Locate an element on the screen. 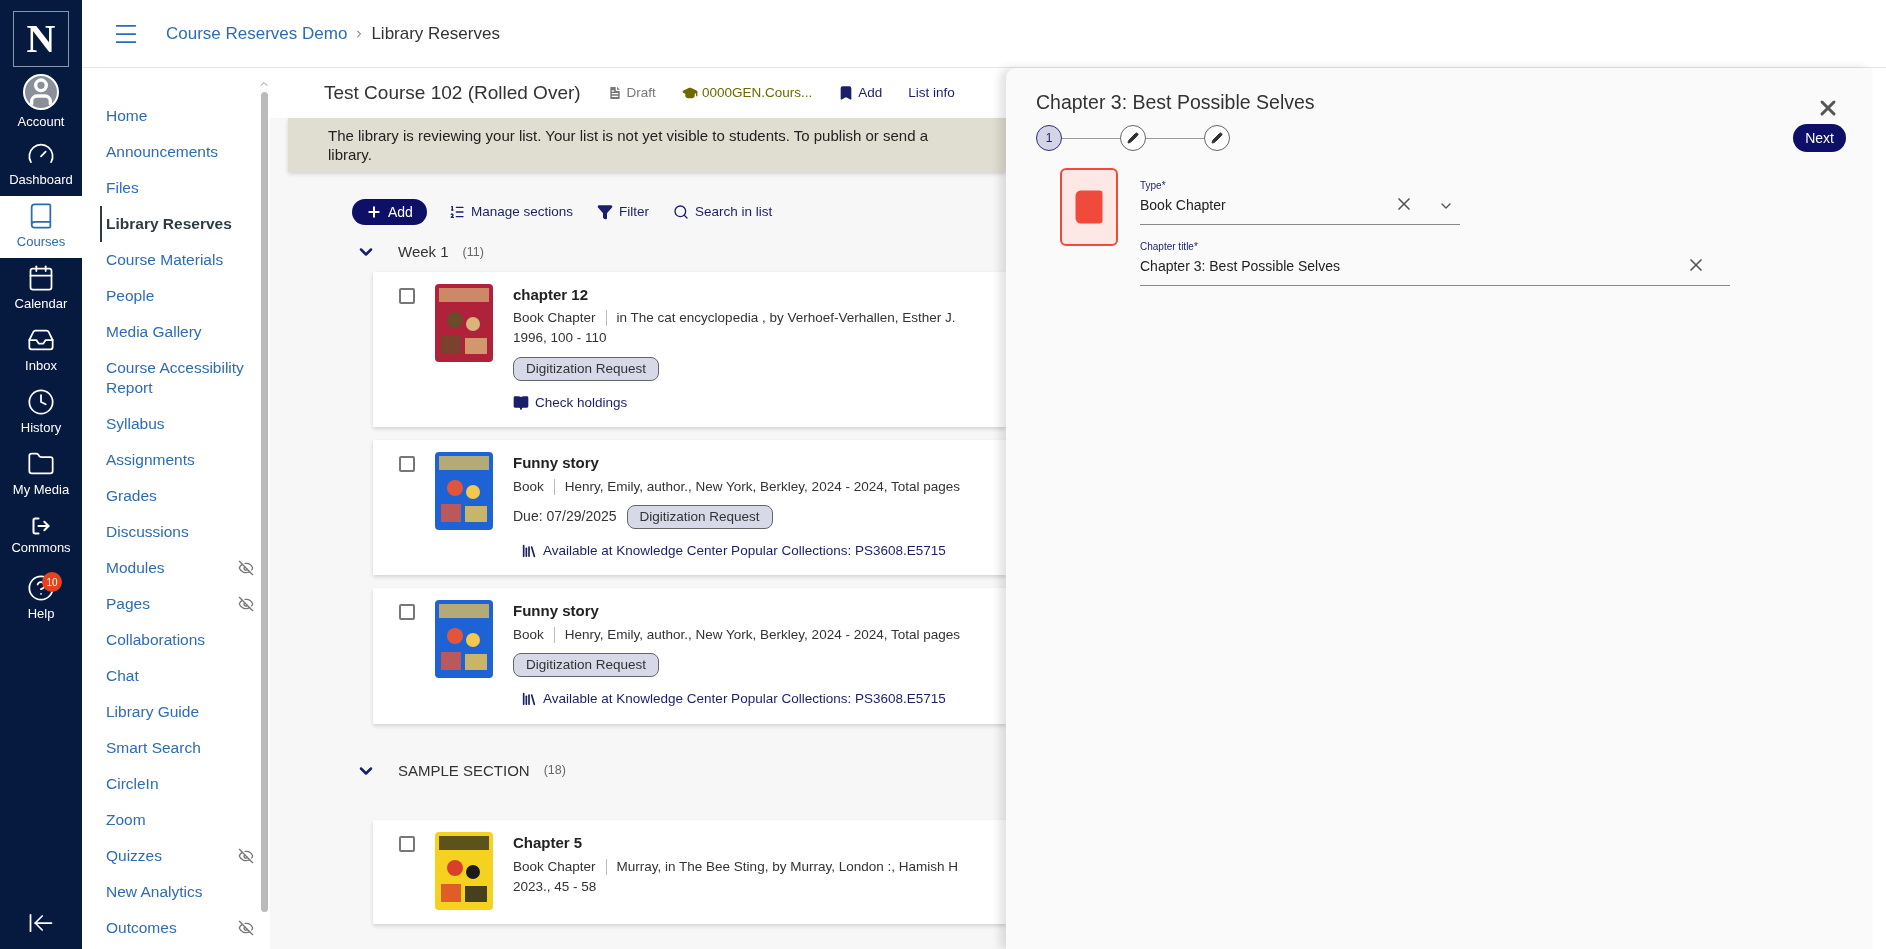  item-title: chapter 12 is located at coordinates (734, 294).